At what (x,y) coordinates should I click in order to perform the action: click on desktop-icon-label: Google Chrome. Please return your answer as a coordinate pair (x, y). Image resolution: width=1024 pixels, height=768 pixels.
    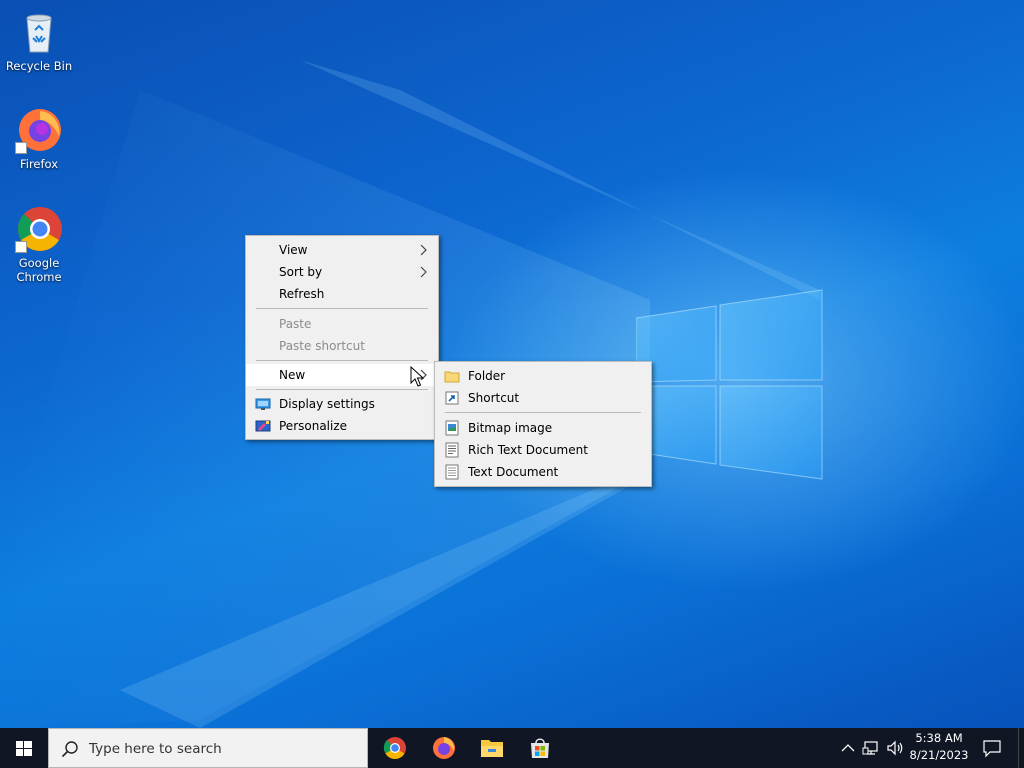
    Looking at the image, I should click on (39, 270).